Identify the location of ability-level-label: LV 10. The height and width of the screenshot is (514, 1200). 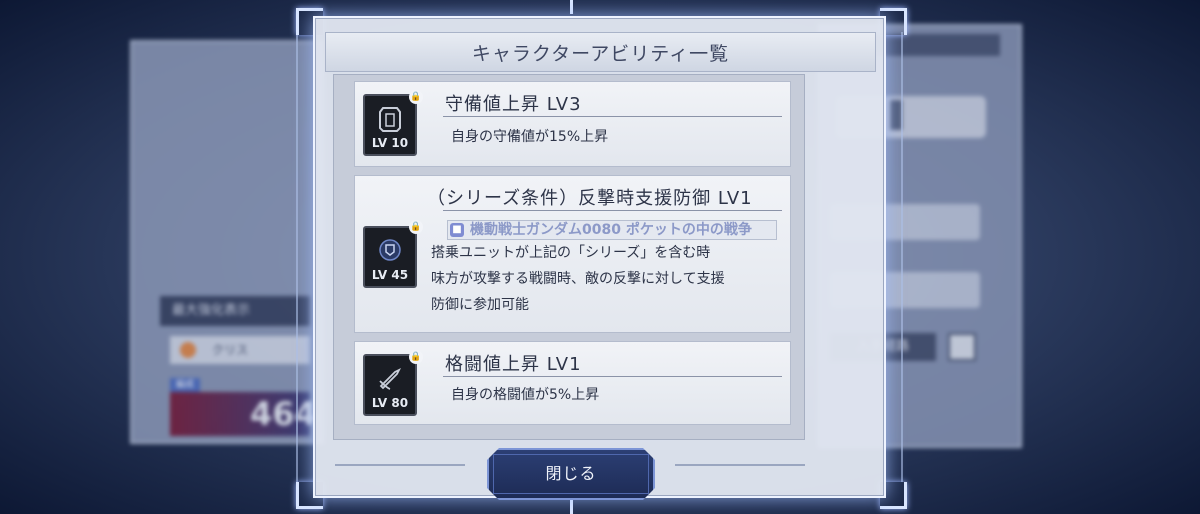
(390, 143).